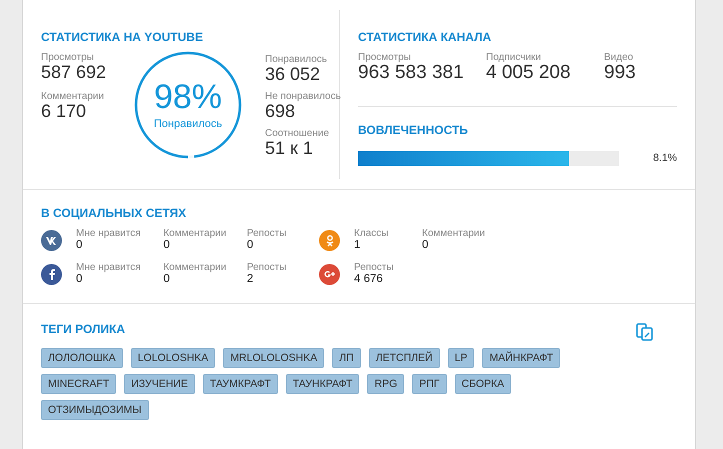  I want to click on section-title: ВОВЛЕЧЕННОСТЬ, so click(413, 129).